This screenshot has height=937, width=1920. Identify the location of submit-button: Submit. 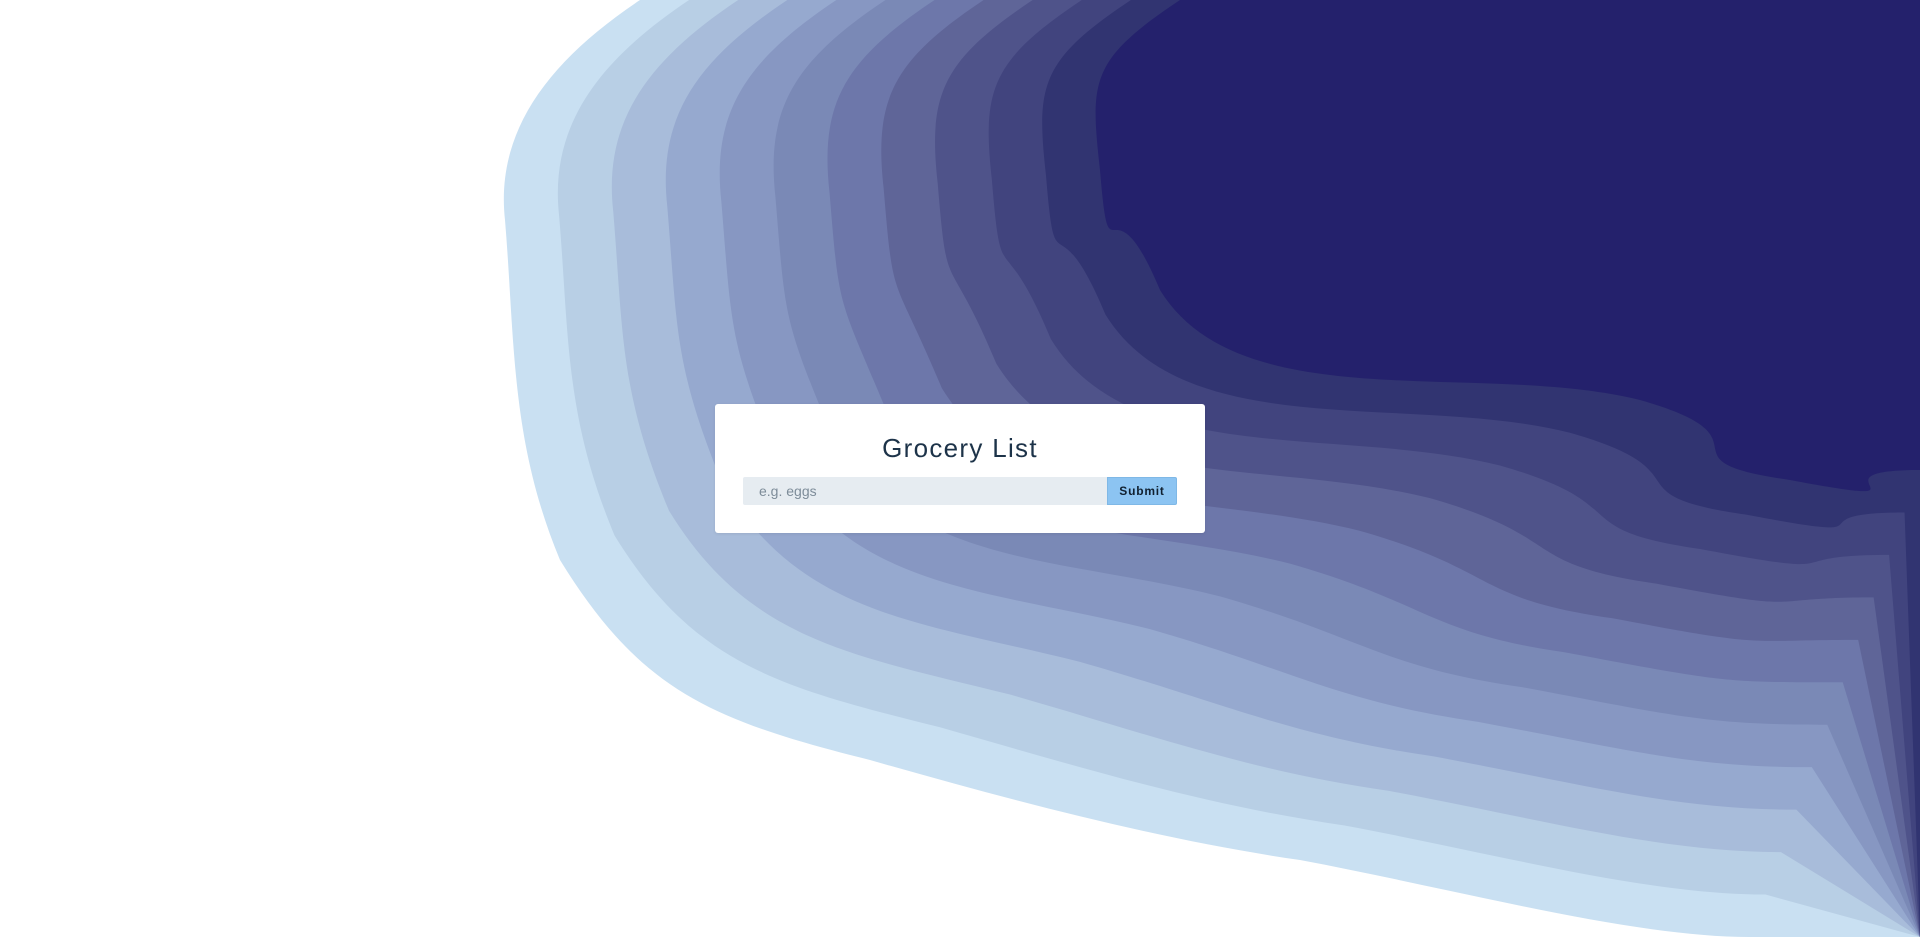
(1142, 491).